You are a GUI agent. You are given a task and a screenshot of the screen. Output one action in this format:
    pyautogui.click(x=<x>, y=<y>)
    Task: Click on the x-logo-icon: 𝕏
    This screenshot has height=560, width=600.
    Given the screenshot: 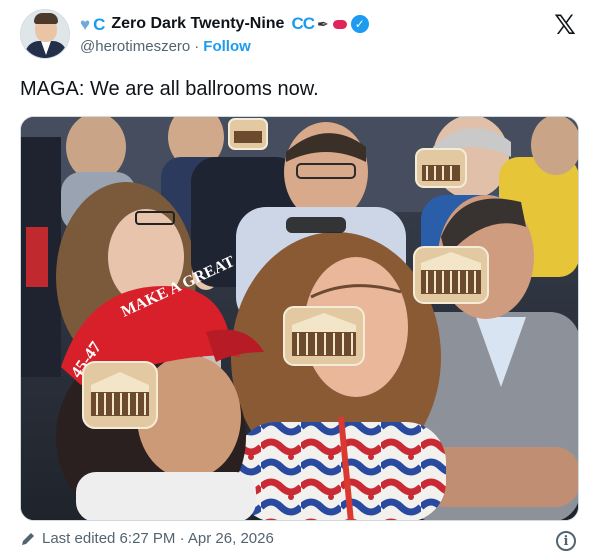 What is the action you would take?
    pyautogui.click(x=565, y=25)
    